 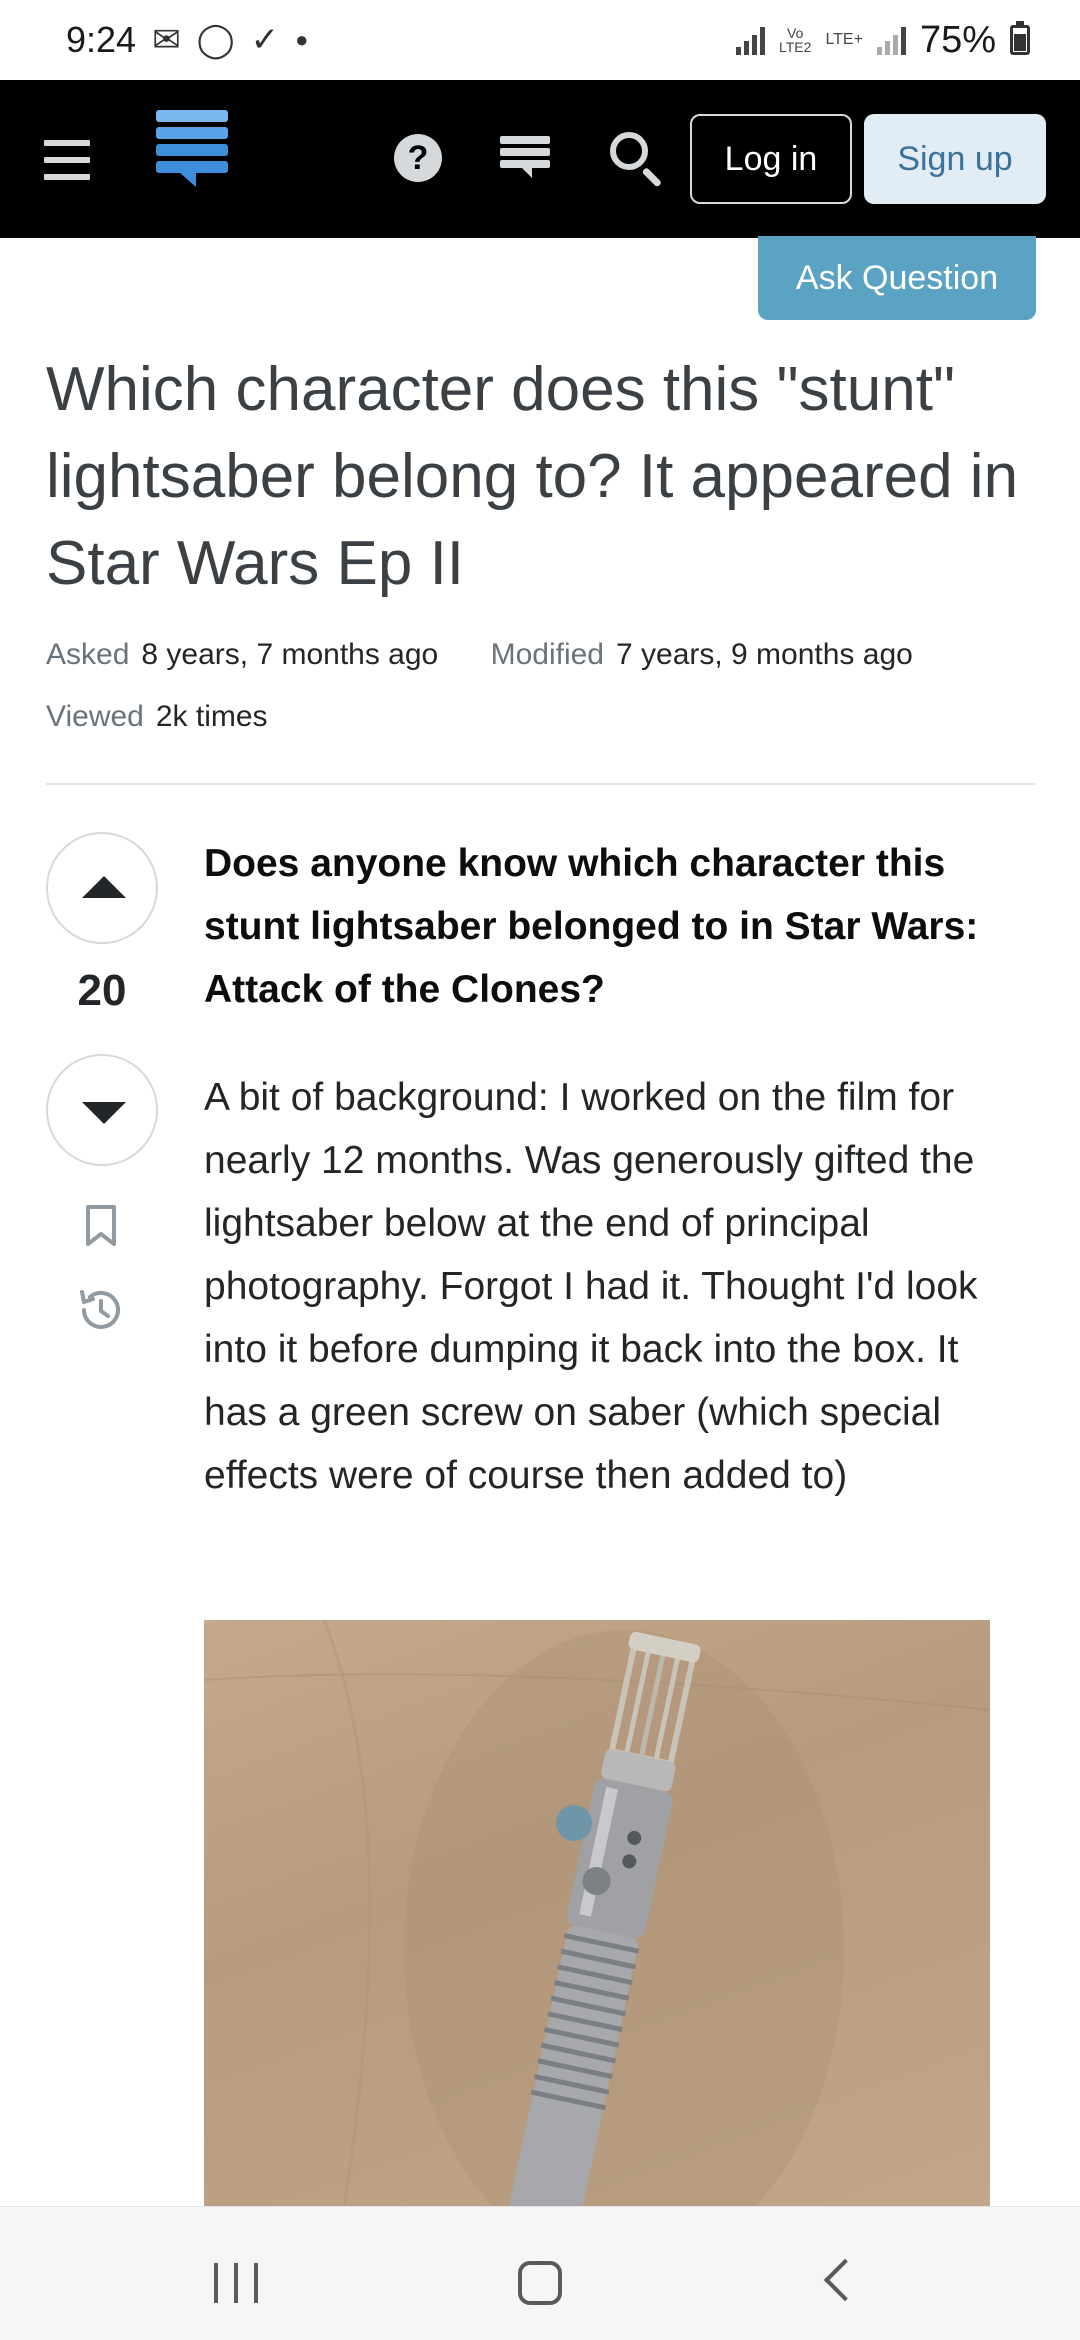 I want to click on status-right: Vo LTE2 LTE+ 75%, so click(x=883, y=40).